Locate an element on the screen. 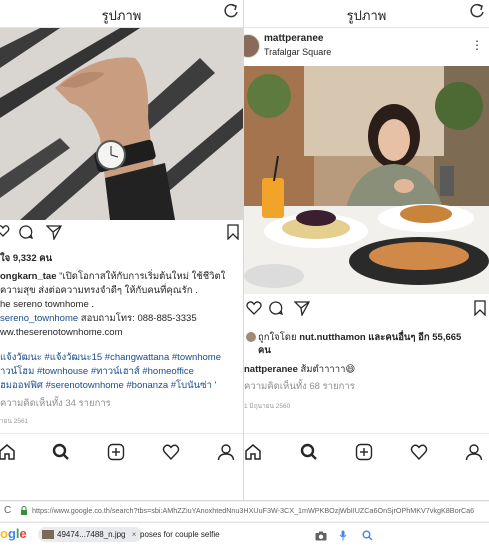  mic-icon is located at coordinates (343, 535).